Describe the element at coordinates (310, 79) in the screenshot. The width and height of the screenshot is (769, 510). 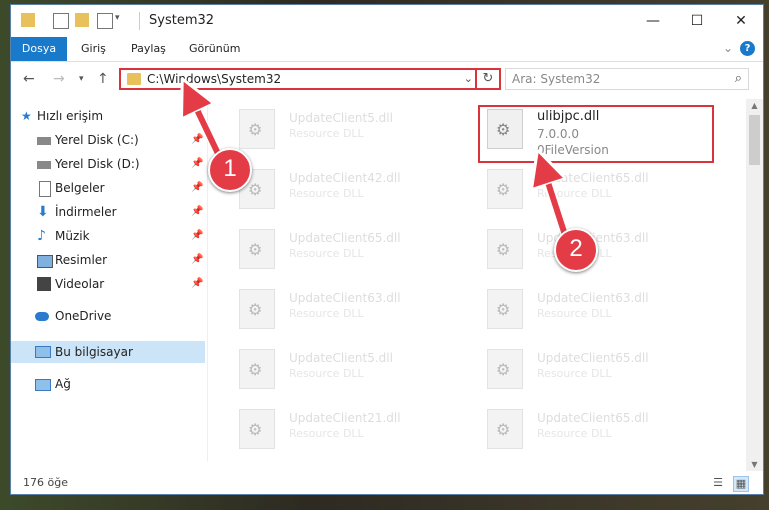
I see `address-bar: C:\Windows\System32 ⌄ ↻` at that location.